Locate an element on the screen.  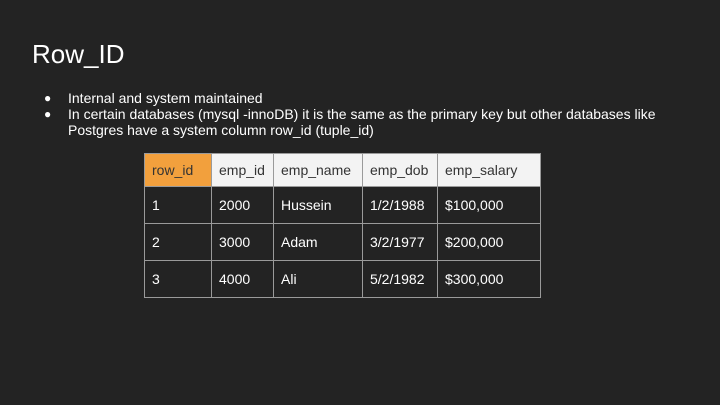
cell-emp-id: 2000 is located at coordinates (242, 205).